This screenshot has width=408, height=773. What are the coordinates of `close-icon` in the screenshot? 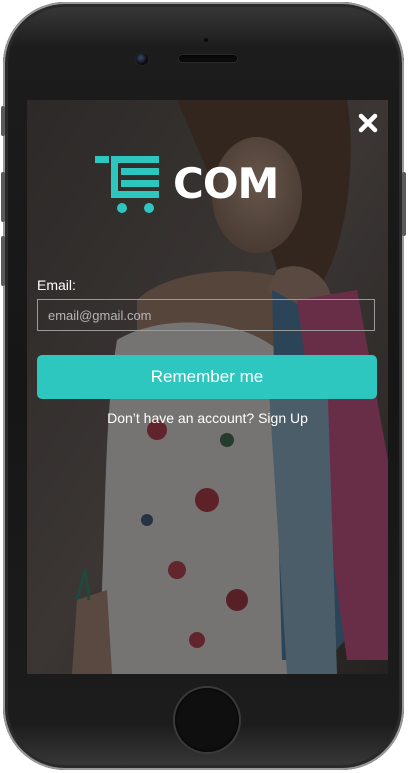 It's located at (368, 123).